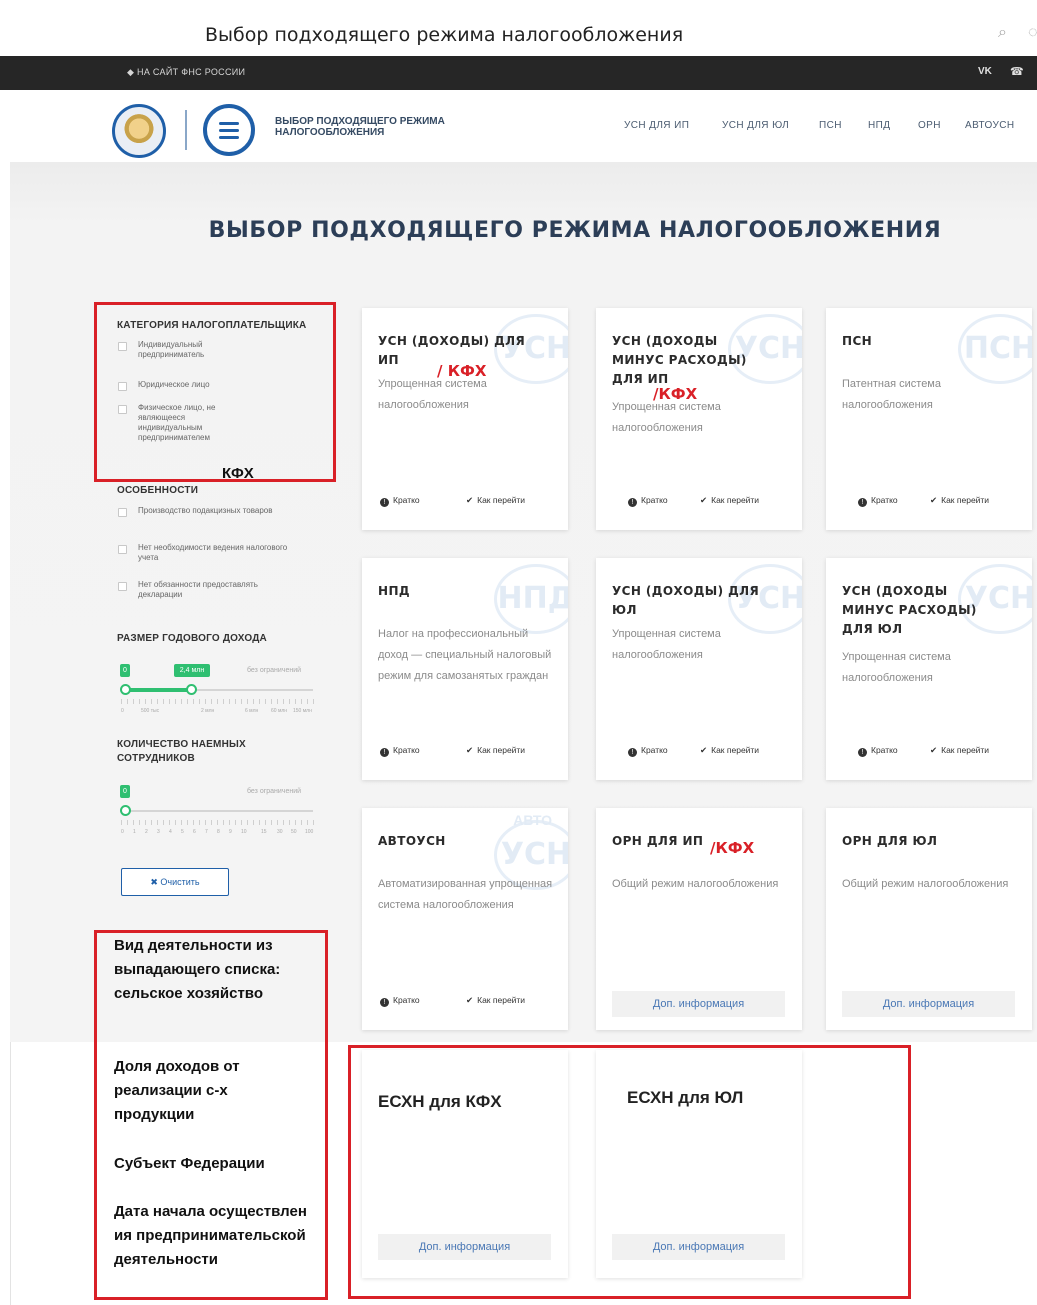 The height and width of the screenshot is (1305, 1037). I want to click on annotation-kfh-card2: /КФХ, so click(675, 394).